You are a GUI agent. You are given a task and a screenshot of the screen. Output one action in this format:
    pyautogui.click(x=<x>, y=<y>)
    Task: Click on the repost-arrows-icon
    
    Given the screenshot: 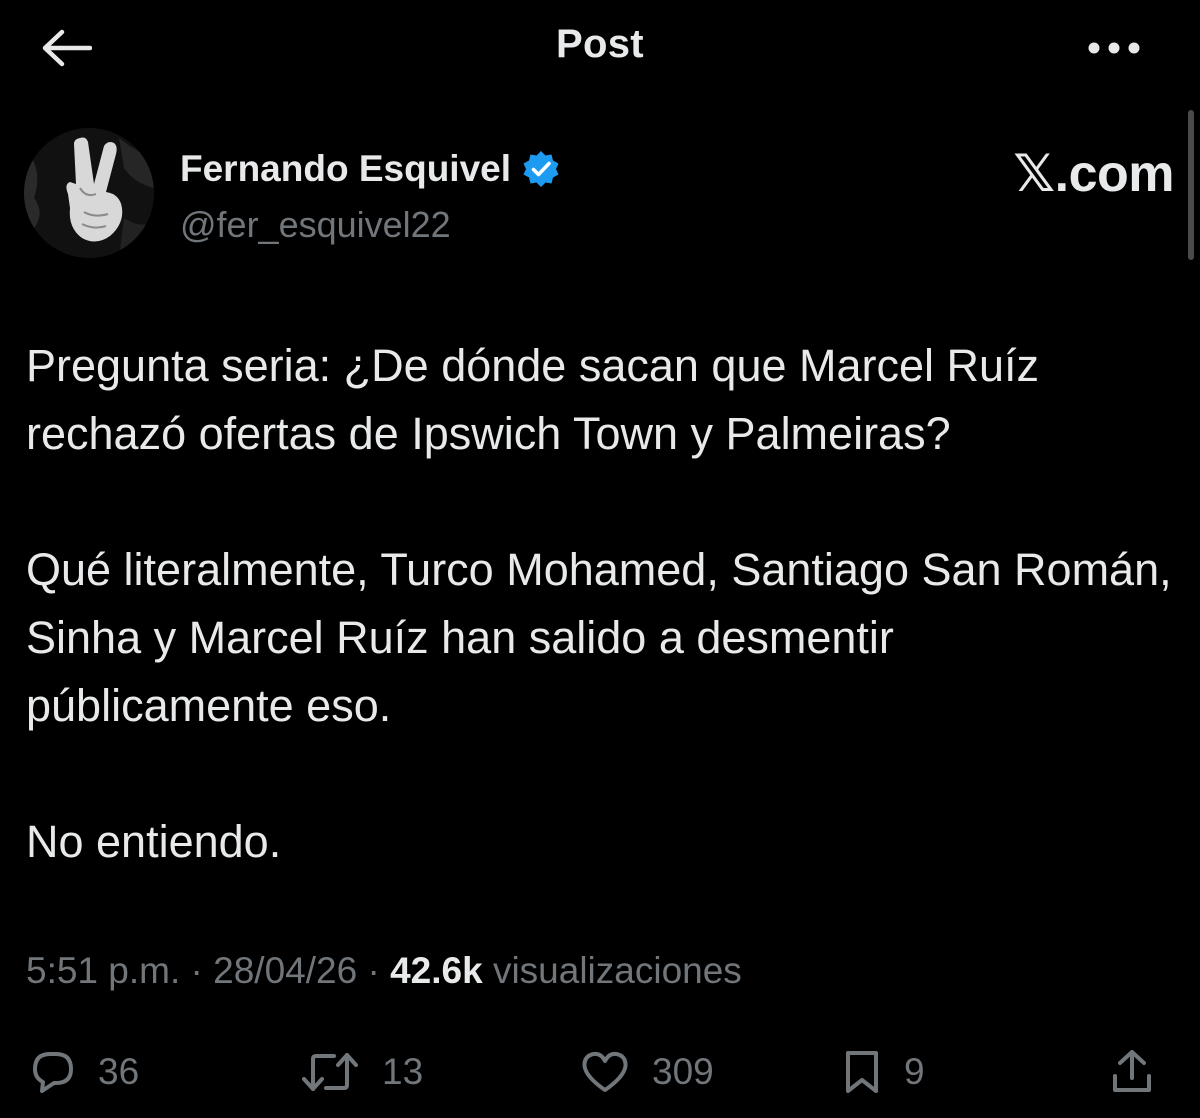 What is the action you would take?
    pyautogui.click(x=330, y=1072)
    